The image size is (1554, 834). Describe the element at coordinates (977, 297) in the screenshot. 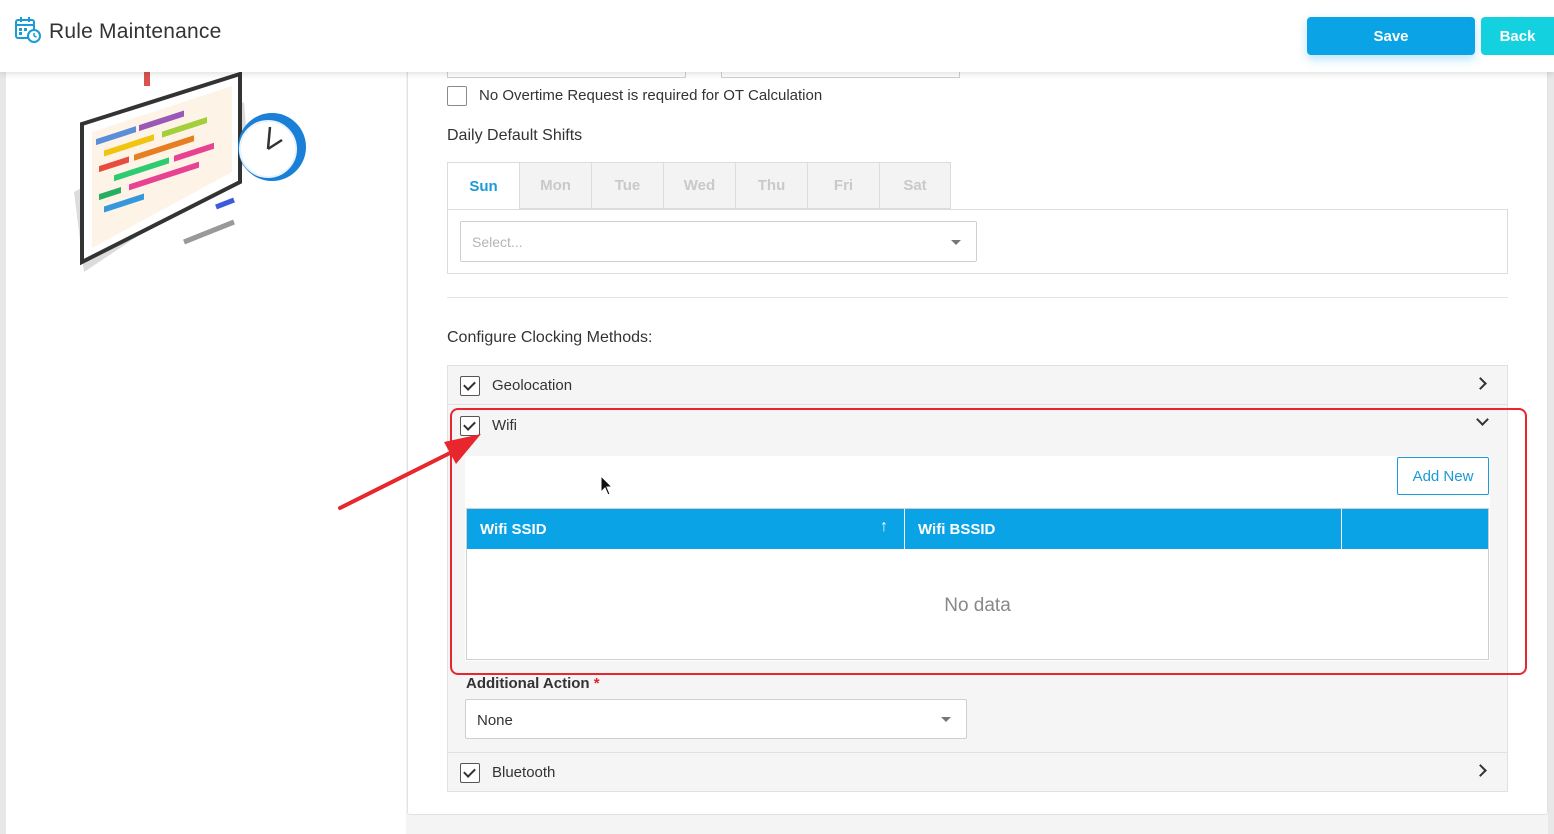

I see `section-divider` at that location.